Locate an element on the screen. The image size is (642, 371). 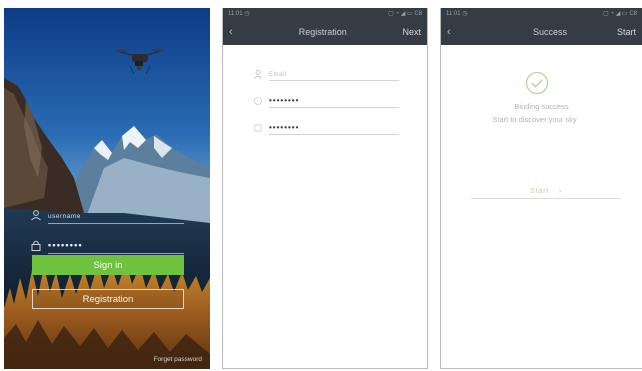
start-header-button: Start is located at coordinates (626, 32).